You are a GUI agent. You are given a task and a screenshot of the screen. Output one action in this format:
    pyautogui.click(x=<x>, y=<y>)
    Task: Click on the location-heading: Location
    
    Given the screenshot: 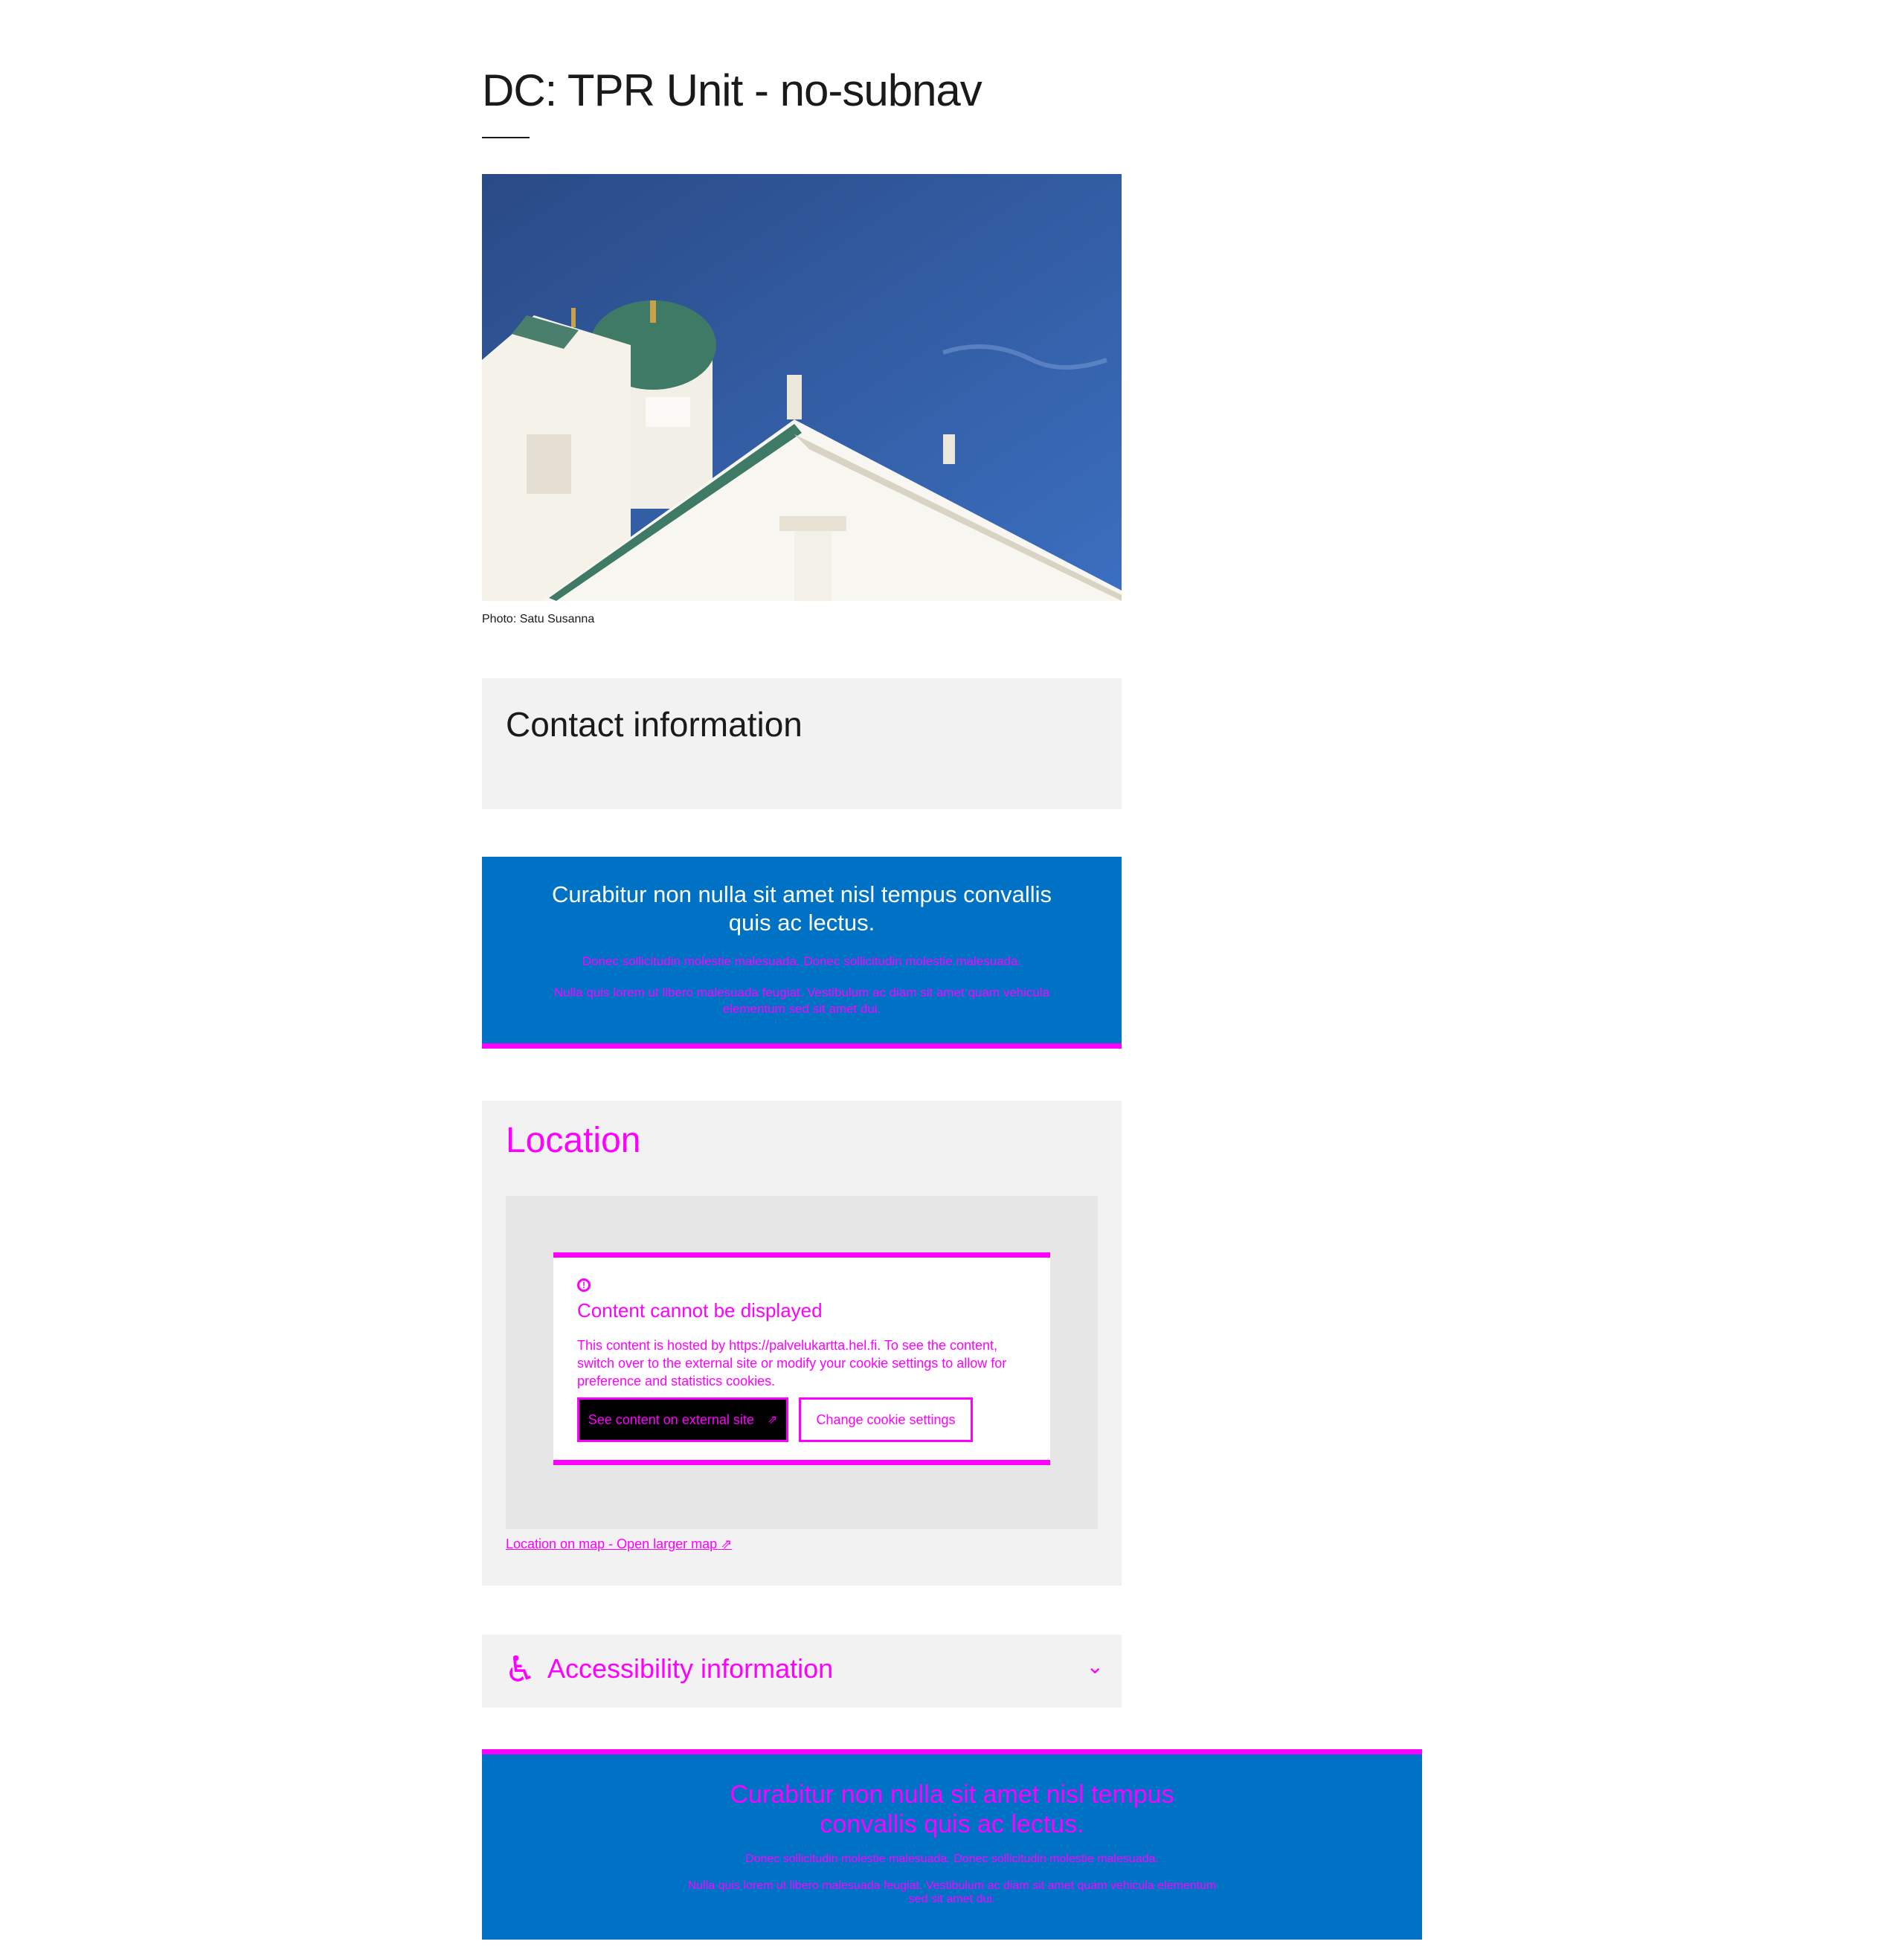 What is the action you would take?
    pyautogui.click(x=573, y=1140)
    